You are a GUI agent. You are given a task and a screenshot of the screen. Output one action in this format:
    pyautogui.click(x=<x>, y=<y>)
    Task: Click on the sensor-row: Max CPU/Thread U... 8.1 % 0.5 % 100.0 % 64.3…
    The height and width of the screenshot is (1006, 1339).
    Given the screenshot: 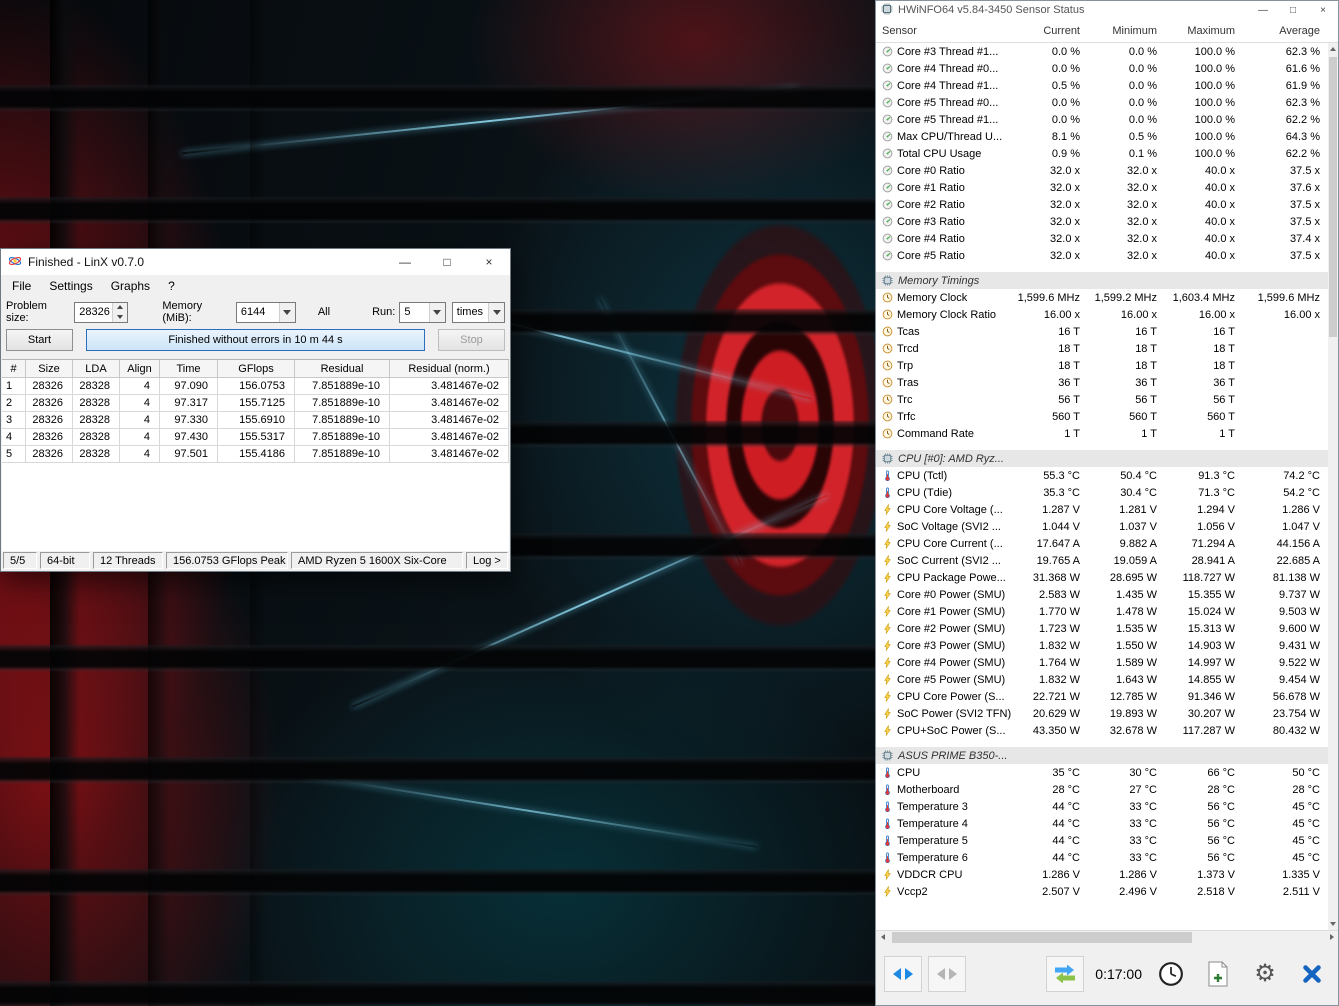 What is the action you would take?
    pyautogui.click(x=1102, y=136)
    